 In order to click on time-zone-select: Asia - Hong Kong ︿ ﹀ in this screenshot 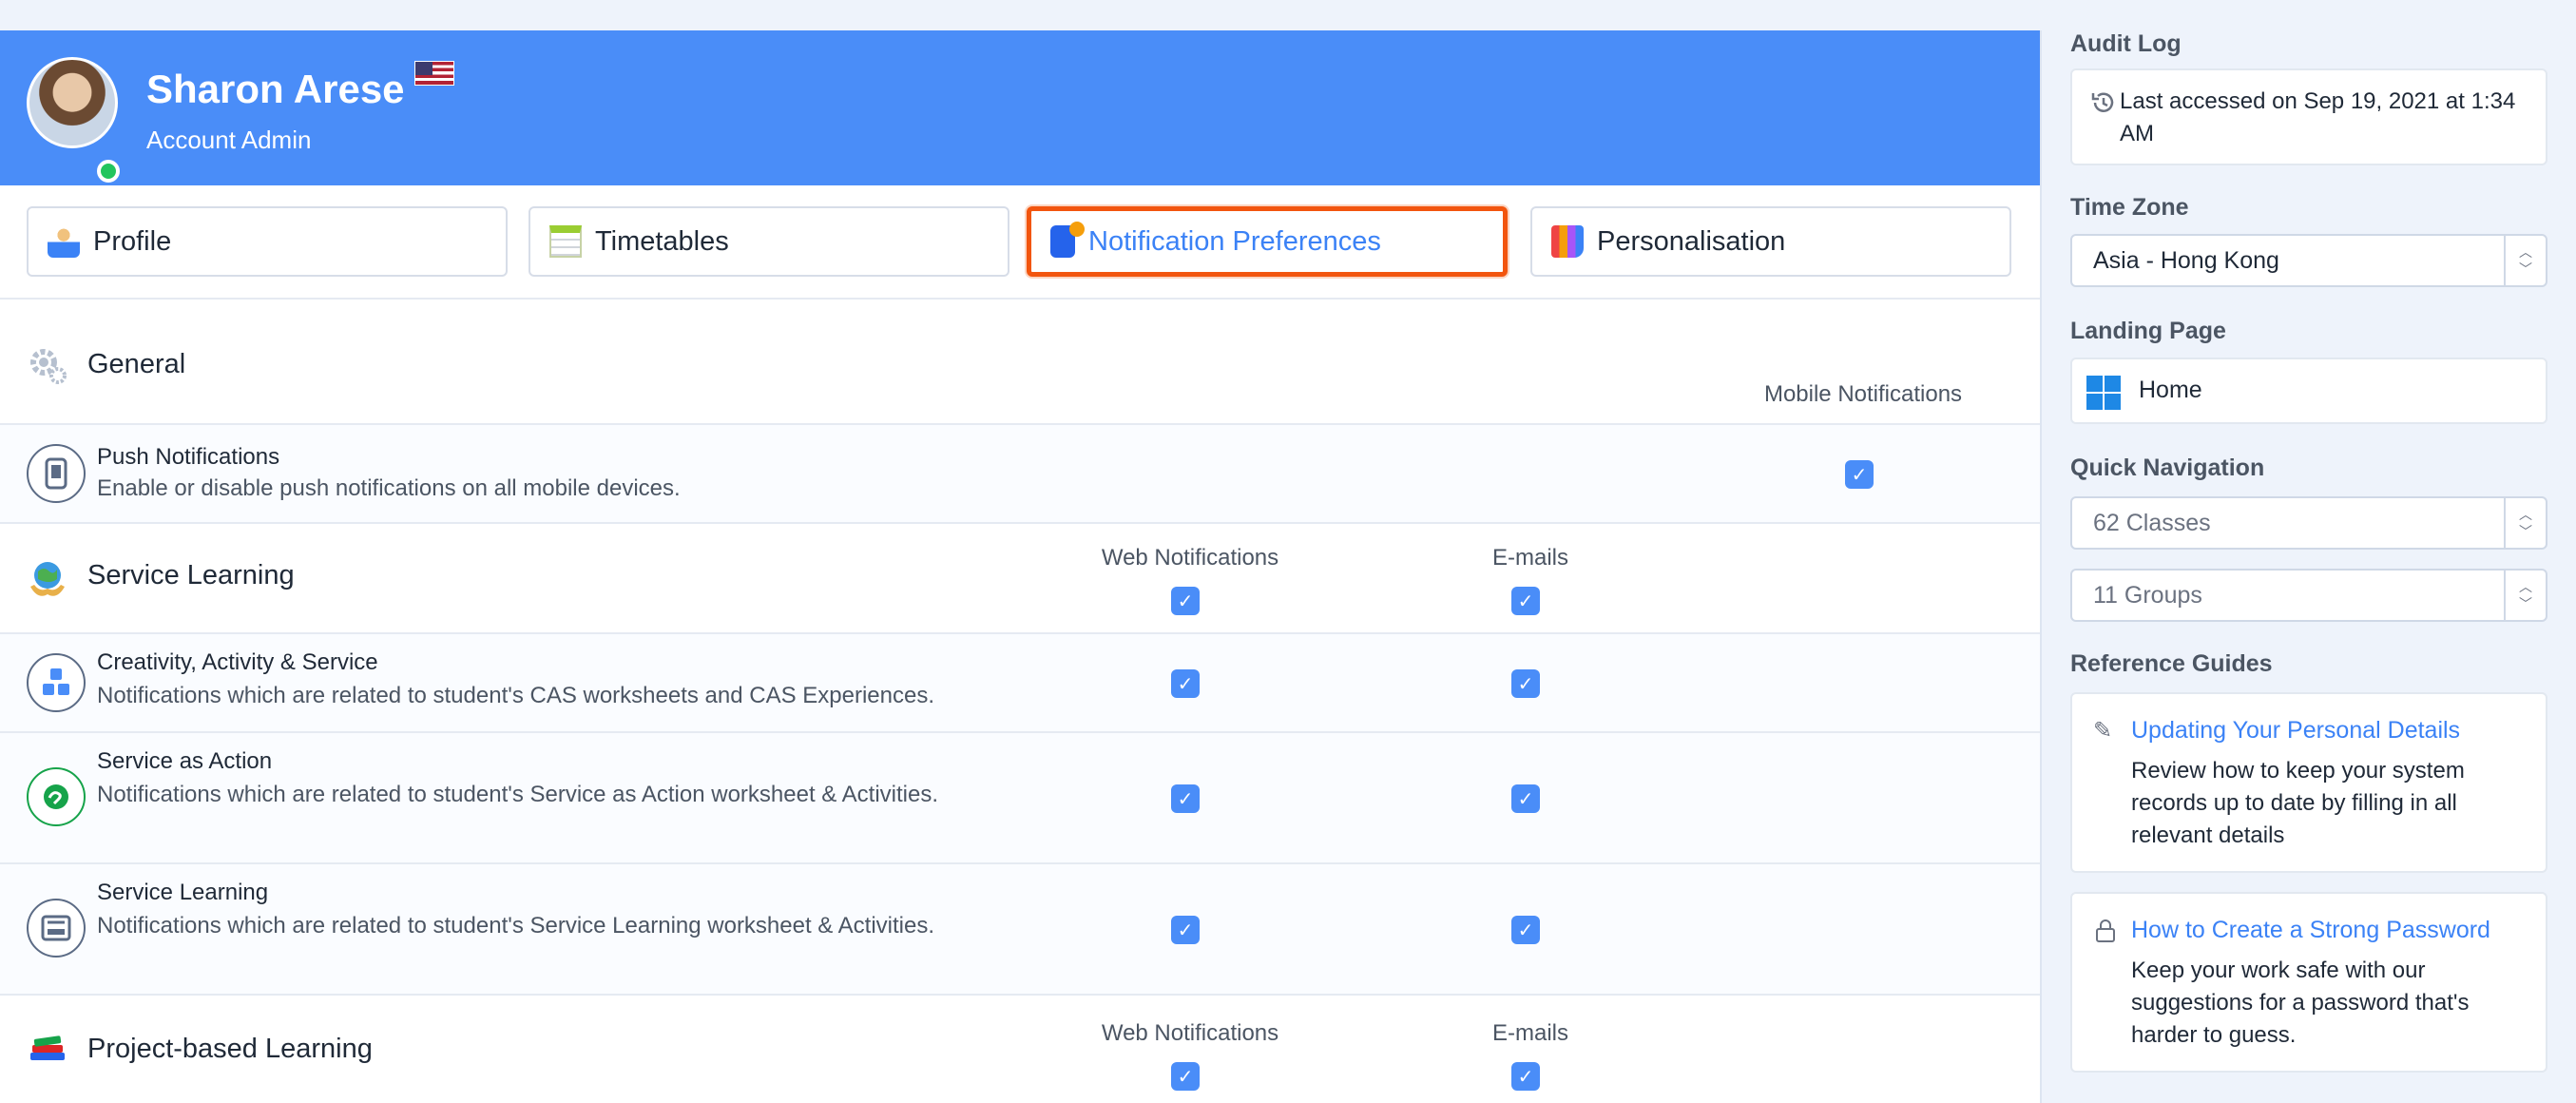, I will do `click(2308, 260)`.